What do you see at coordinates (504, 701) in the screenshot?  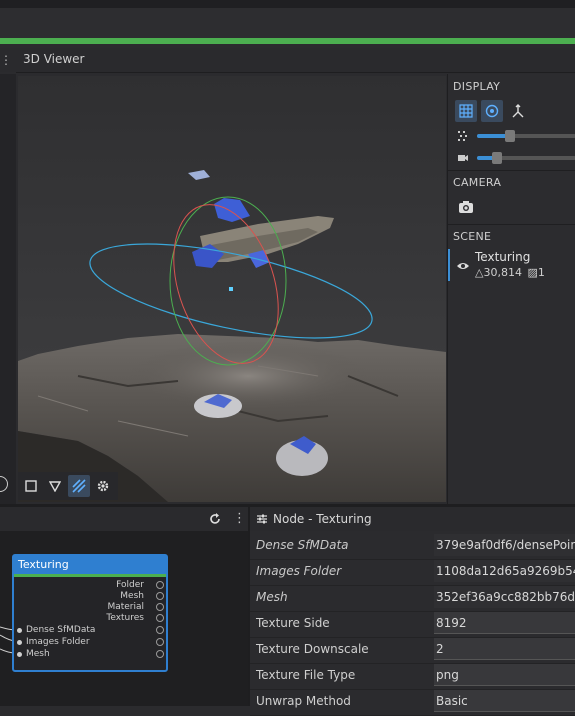 I see `attribute-value-field: Basic` at bounding box center [504, 701].